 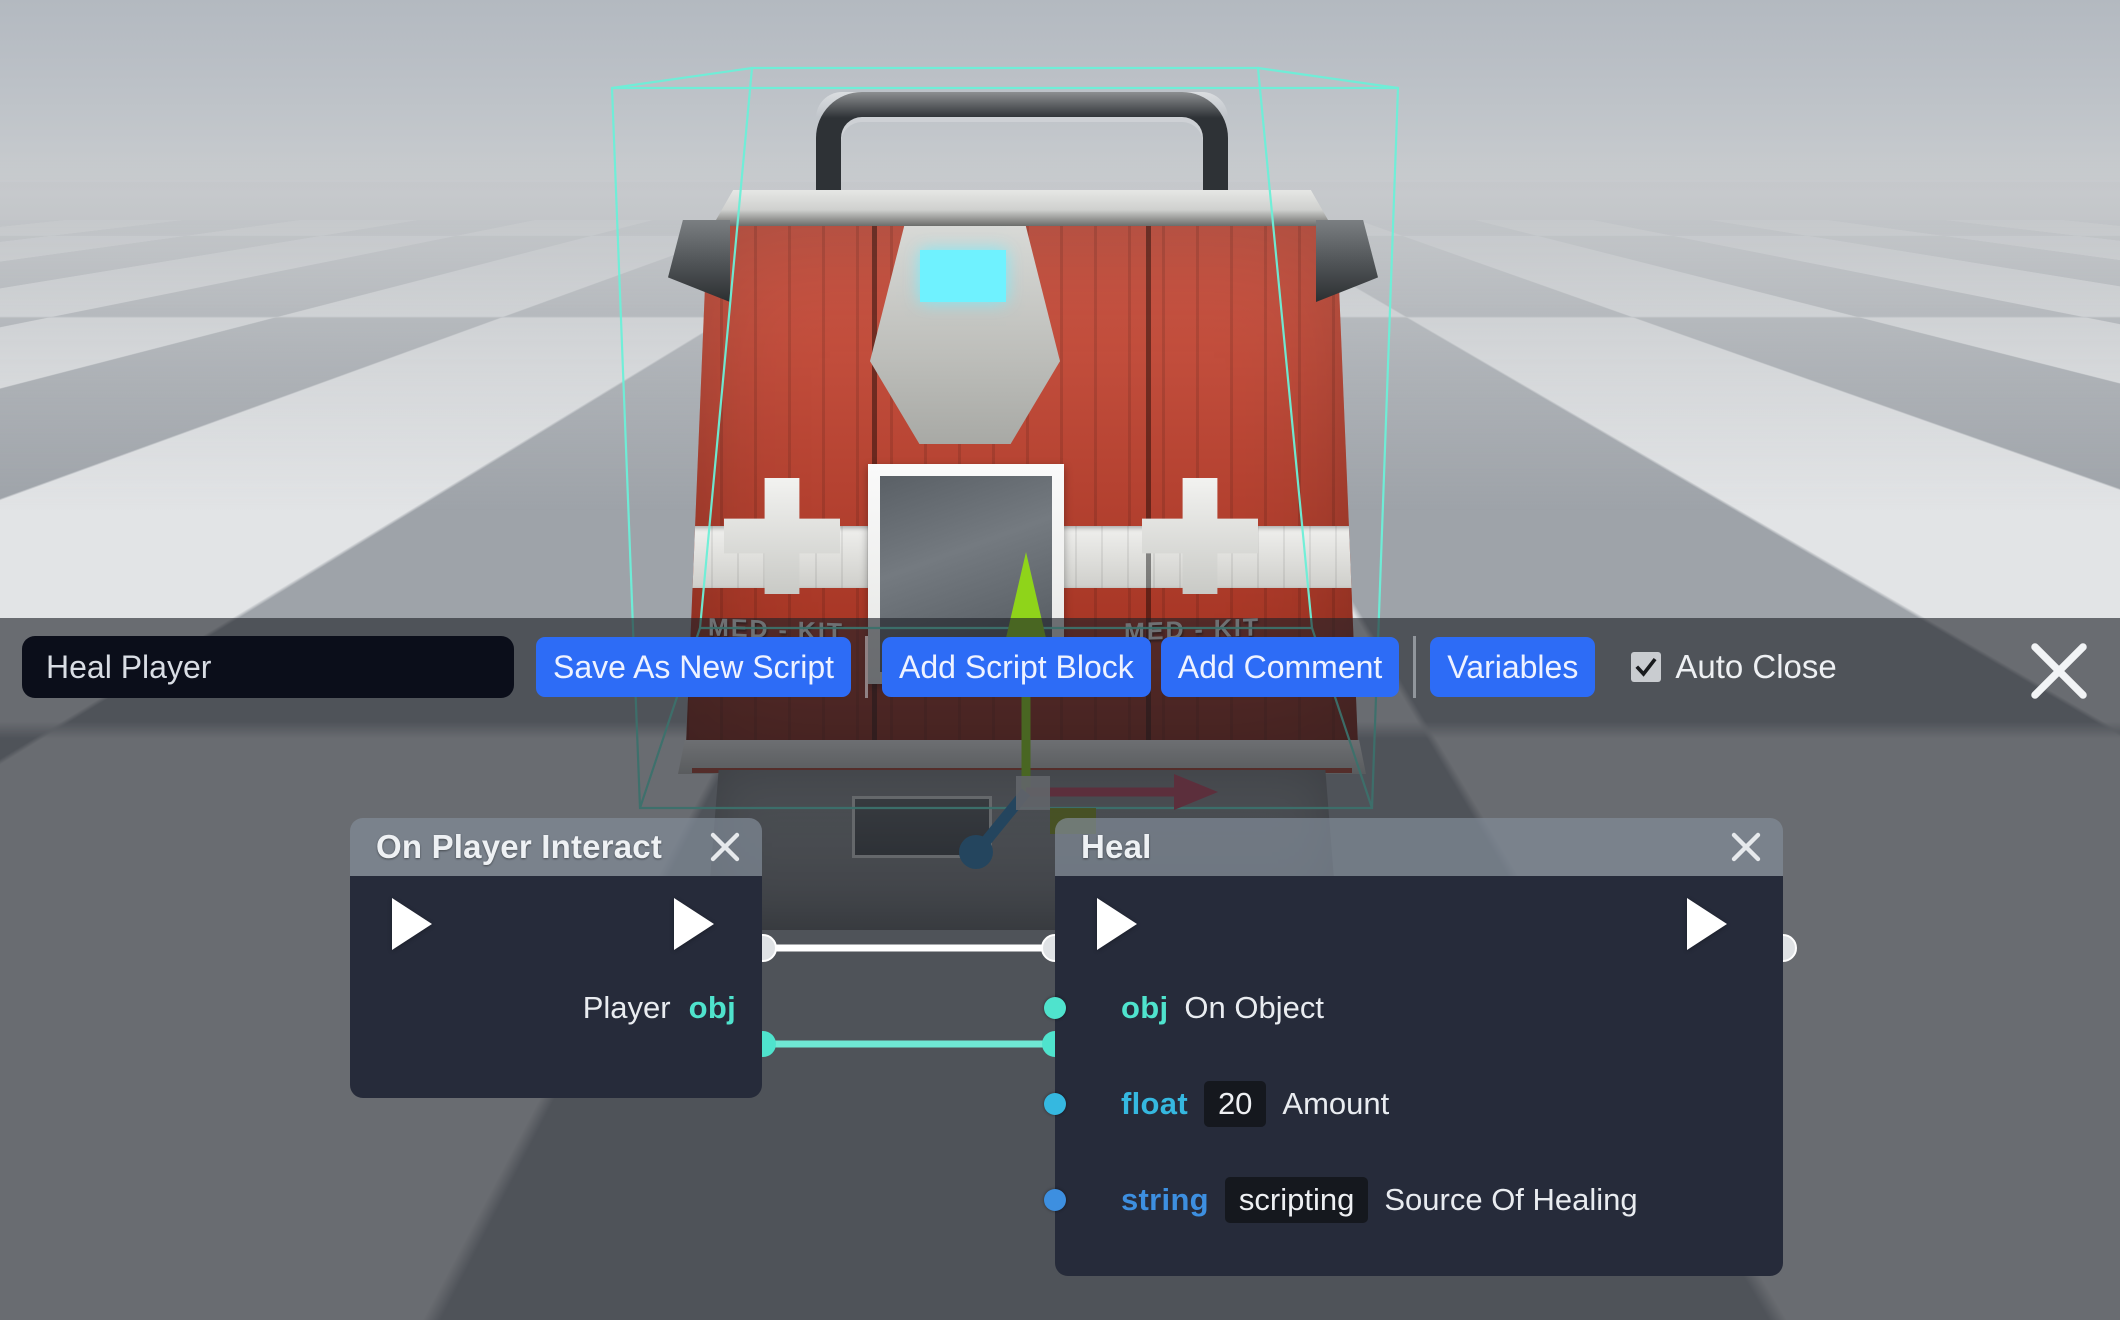 What do you see at coordinates (626, 1007) in the screenshot?
I see `output-label-player: Player` at bounding box center [626, 1007].